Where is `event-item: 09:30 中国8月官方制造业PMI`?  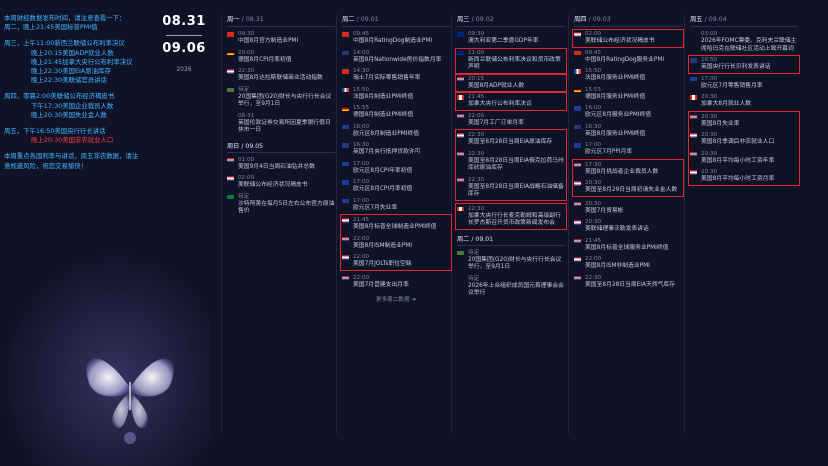
event-item: 09:30 中国8月官方制造业PMI is located at coordinates (281, 38).